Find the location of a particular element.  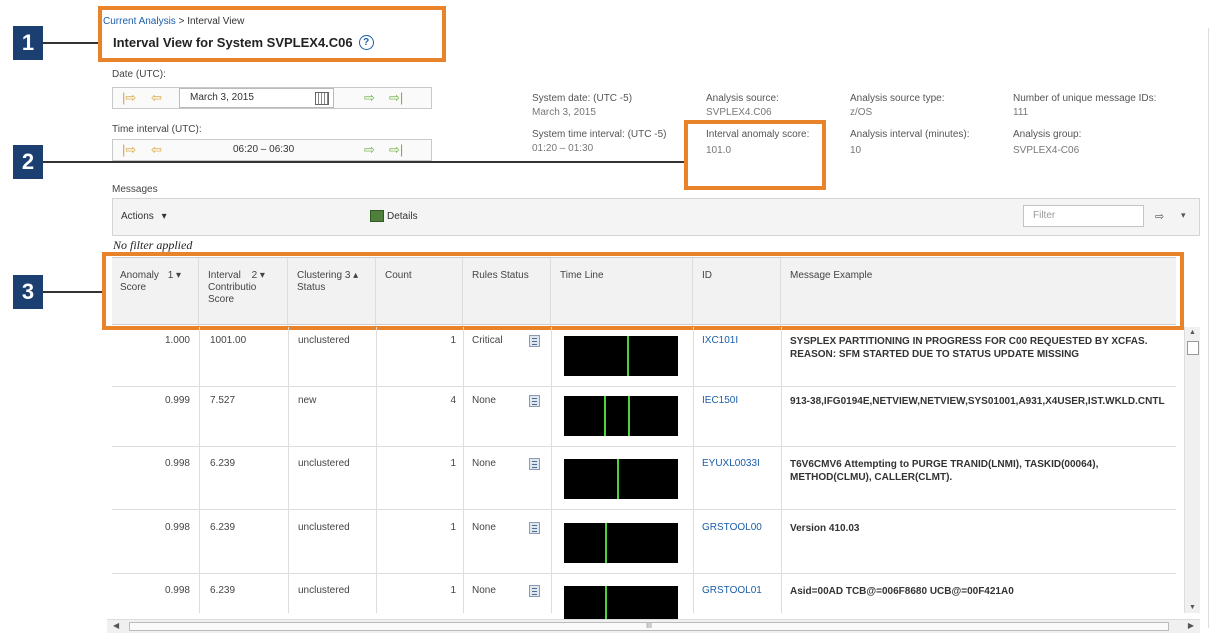

actions-label: Actions is located at coordinates (137, 216).